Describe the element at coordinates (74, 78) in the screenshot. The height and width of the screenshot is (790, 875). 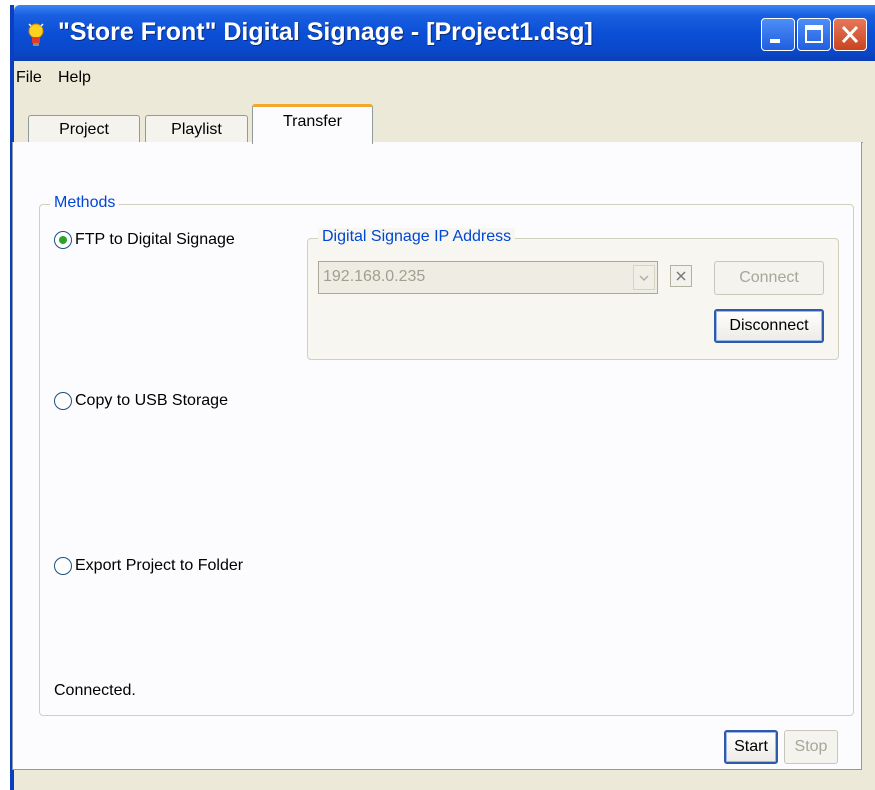
I see `menu-help: Help` at that location.